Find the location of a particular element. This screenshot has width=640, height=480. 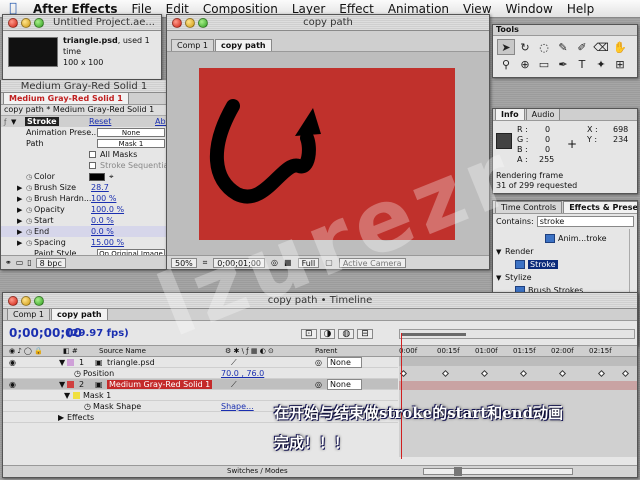

layer-row: ◉ ▼ 1 ▣ triangle.psd ⟋ ◎ None is located at coordinates (200, 362).